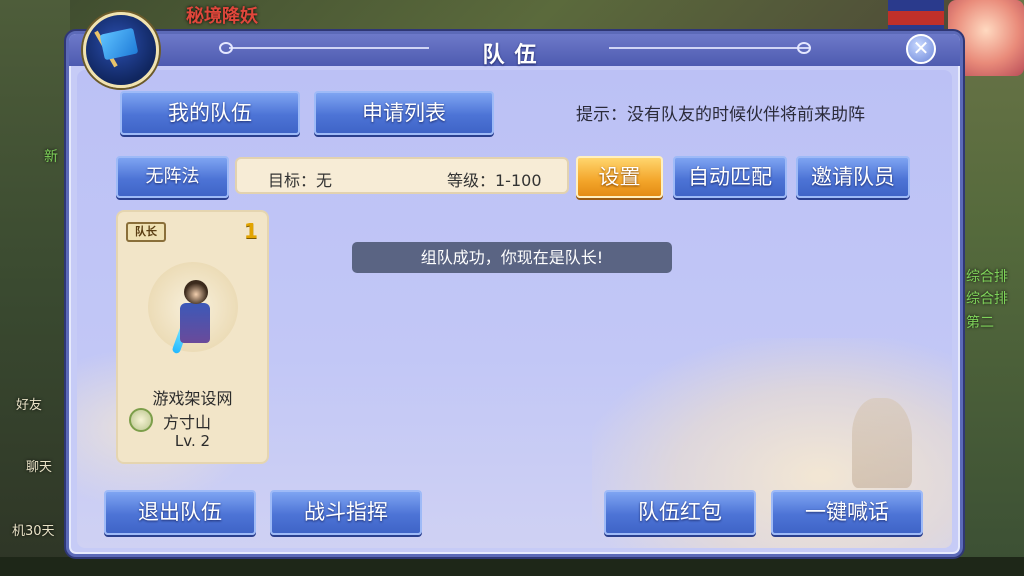  Describe the element at coordinates (882, 443) in the screenshot. I see `scenery-rock` at that location.